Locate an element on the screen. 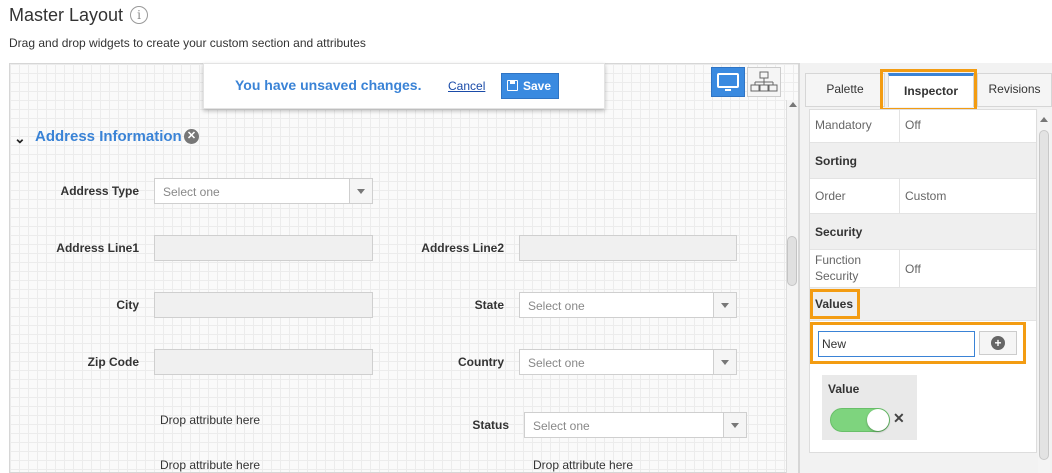 The image size is (1052, 473). field-label-country: Country is located at coordinates (481, 362).